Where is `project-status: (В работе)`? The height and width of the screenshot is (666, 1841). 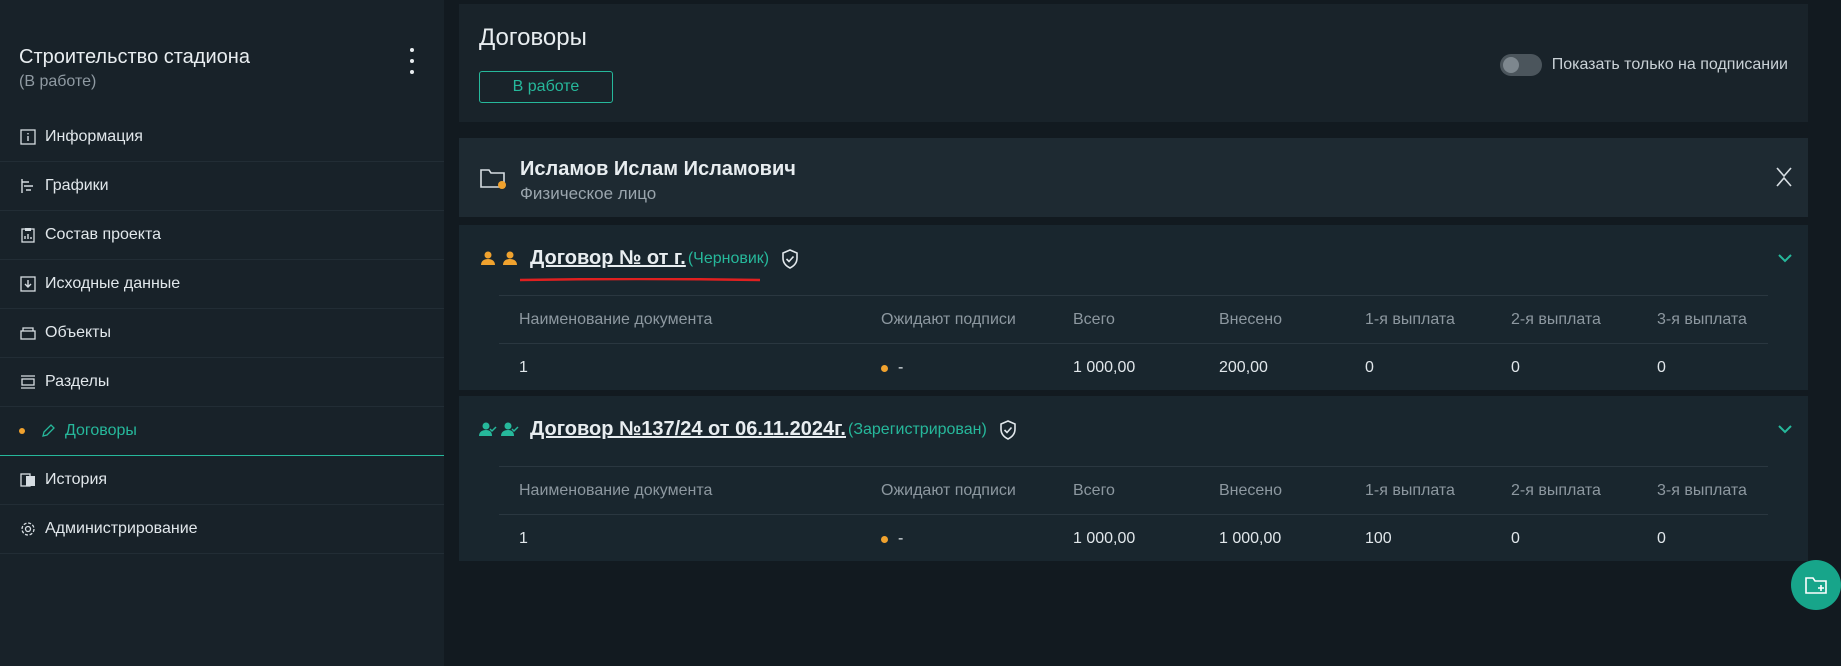 project-status: (В работе) is located at coordinates (58, 81).